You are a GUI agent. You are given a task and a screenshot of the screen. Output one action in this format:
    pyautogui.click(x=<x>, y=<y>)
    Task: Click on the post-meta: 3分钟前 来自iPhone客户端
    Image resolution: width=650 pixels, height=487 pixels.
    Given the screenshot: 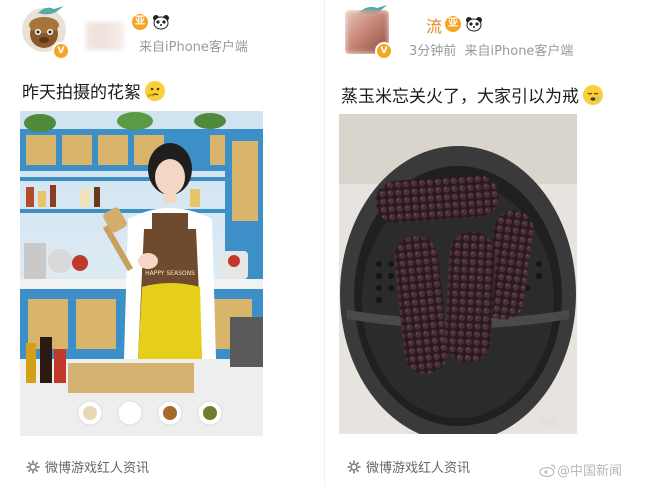 What is the action you would take?
    pyautogui.click(x=491, y=49)
    